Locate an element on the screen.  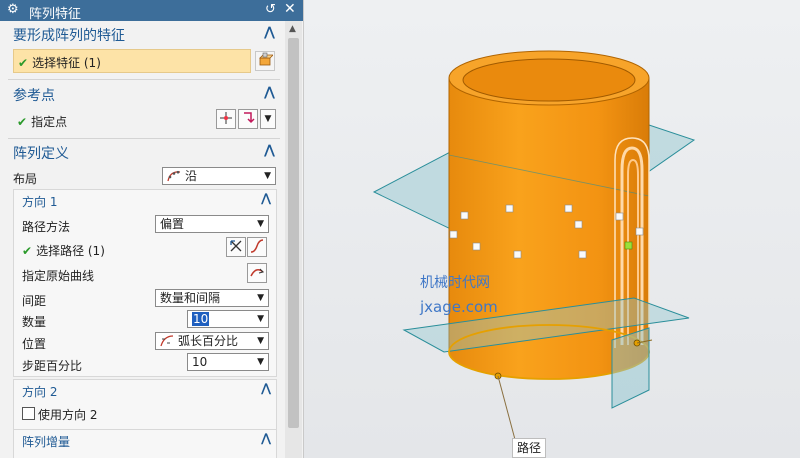
path-label-leader is located at coordinates (507, 411).